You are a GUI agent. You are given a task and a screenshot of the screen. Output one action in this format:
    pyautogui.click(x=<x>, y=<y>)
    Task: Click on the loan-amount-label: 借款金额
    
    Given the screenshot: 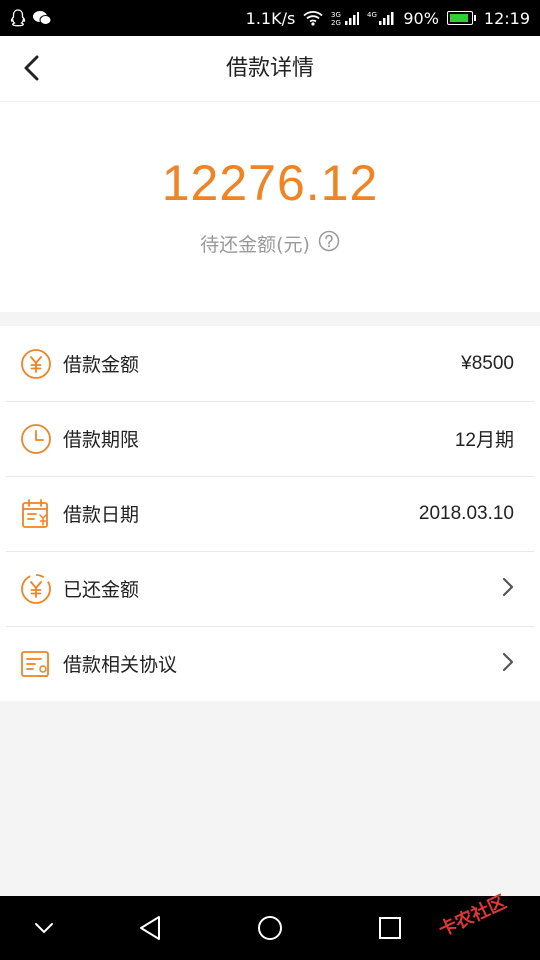 What is the action you would take?
    pyautogui.click(x=101, y=365)
    